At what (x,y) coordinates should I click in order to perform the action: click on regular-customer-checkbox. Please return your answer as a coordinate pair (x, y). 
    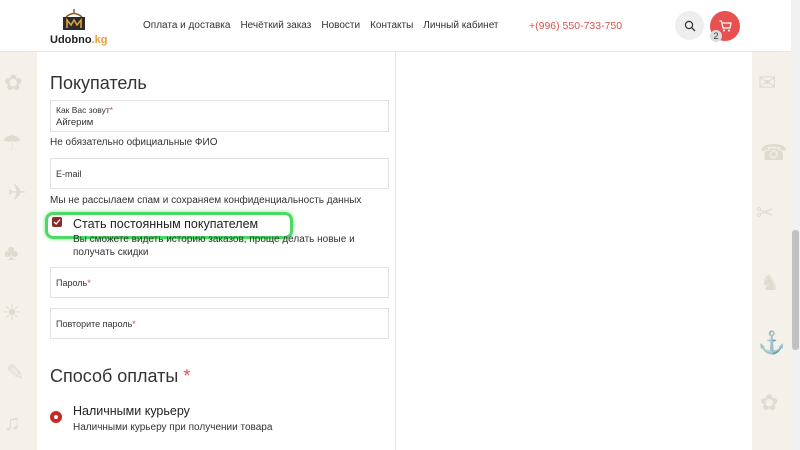
    Looking at the image, I should click on (57, 222).